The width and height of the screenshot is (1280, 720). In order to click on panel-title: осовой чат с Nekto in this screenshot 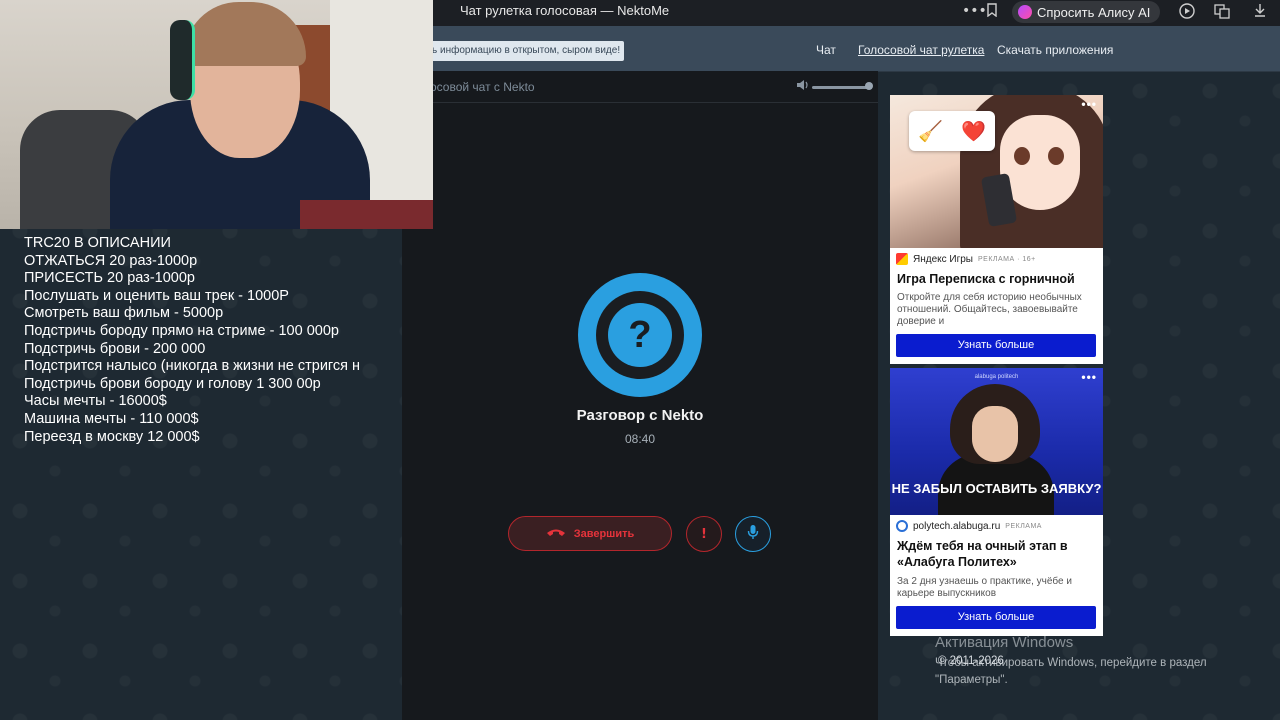, I will do `click(482, 87)`.